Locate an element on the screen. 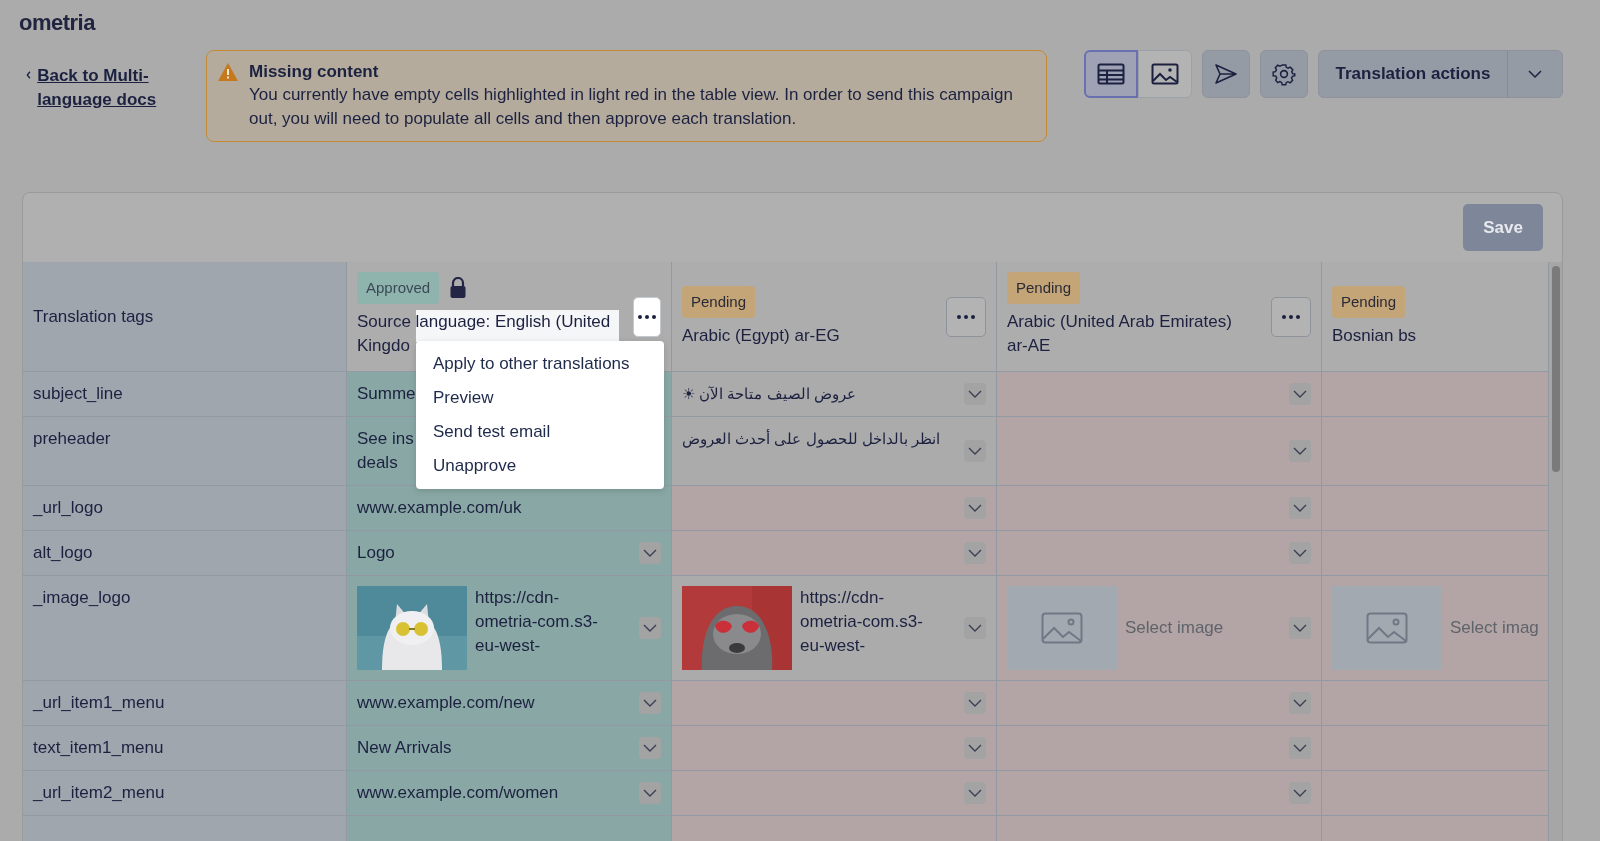 This screenshot has height=841, width=1600. column-header: Bosnian bs is located at coordinates (1374, 335).